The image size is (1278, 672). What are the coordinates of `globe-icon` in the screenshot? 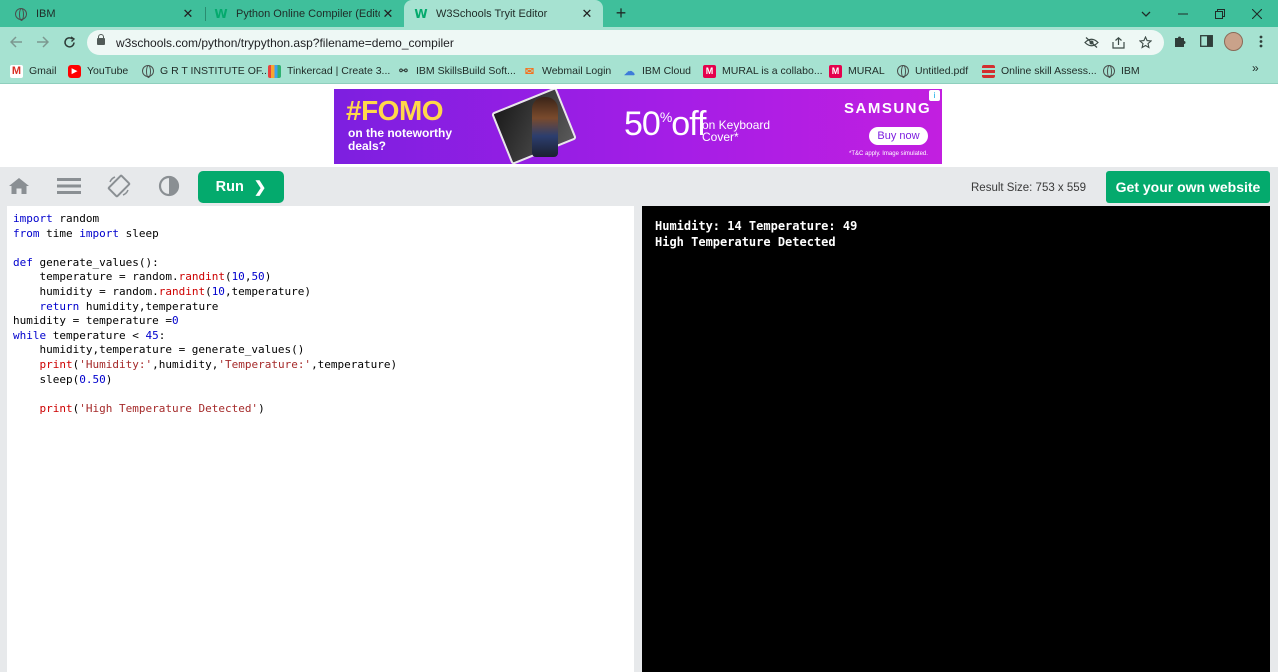 It's located at (147, 71).